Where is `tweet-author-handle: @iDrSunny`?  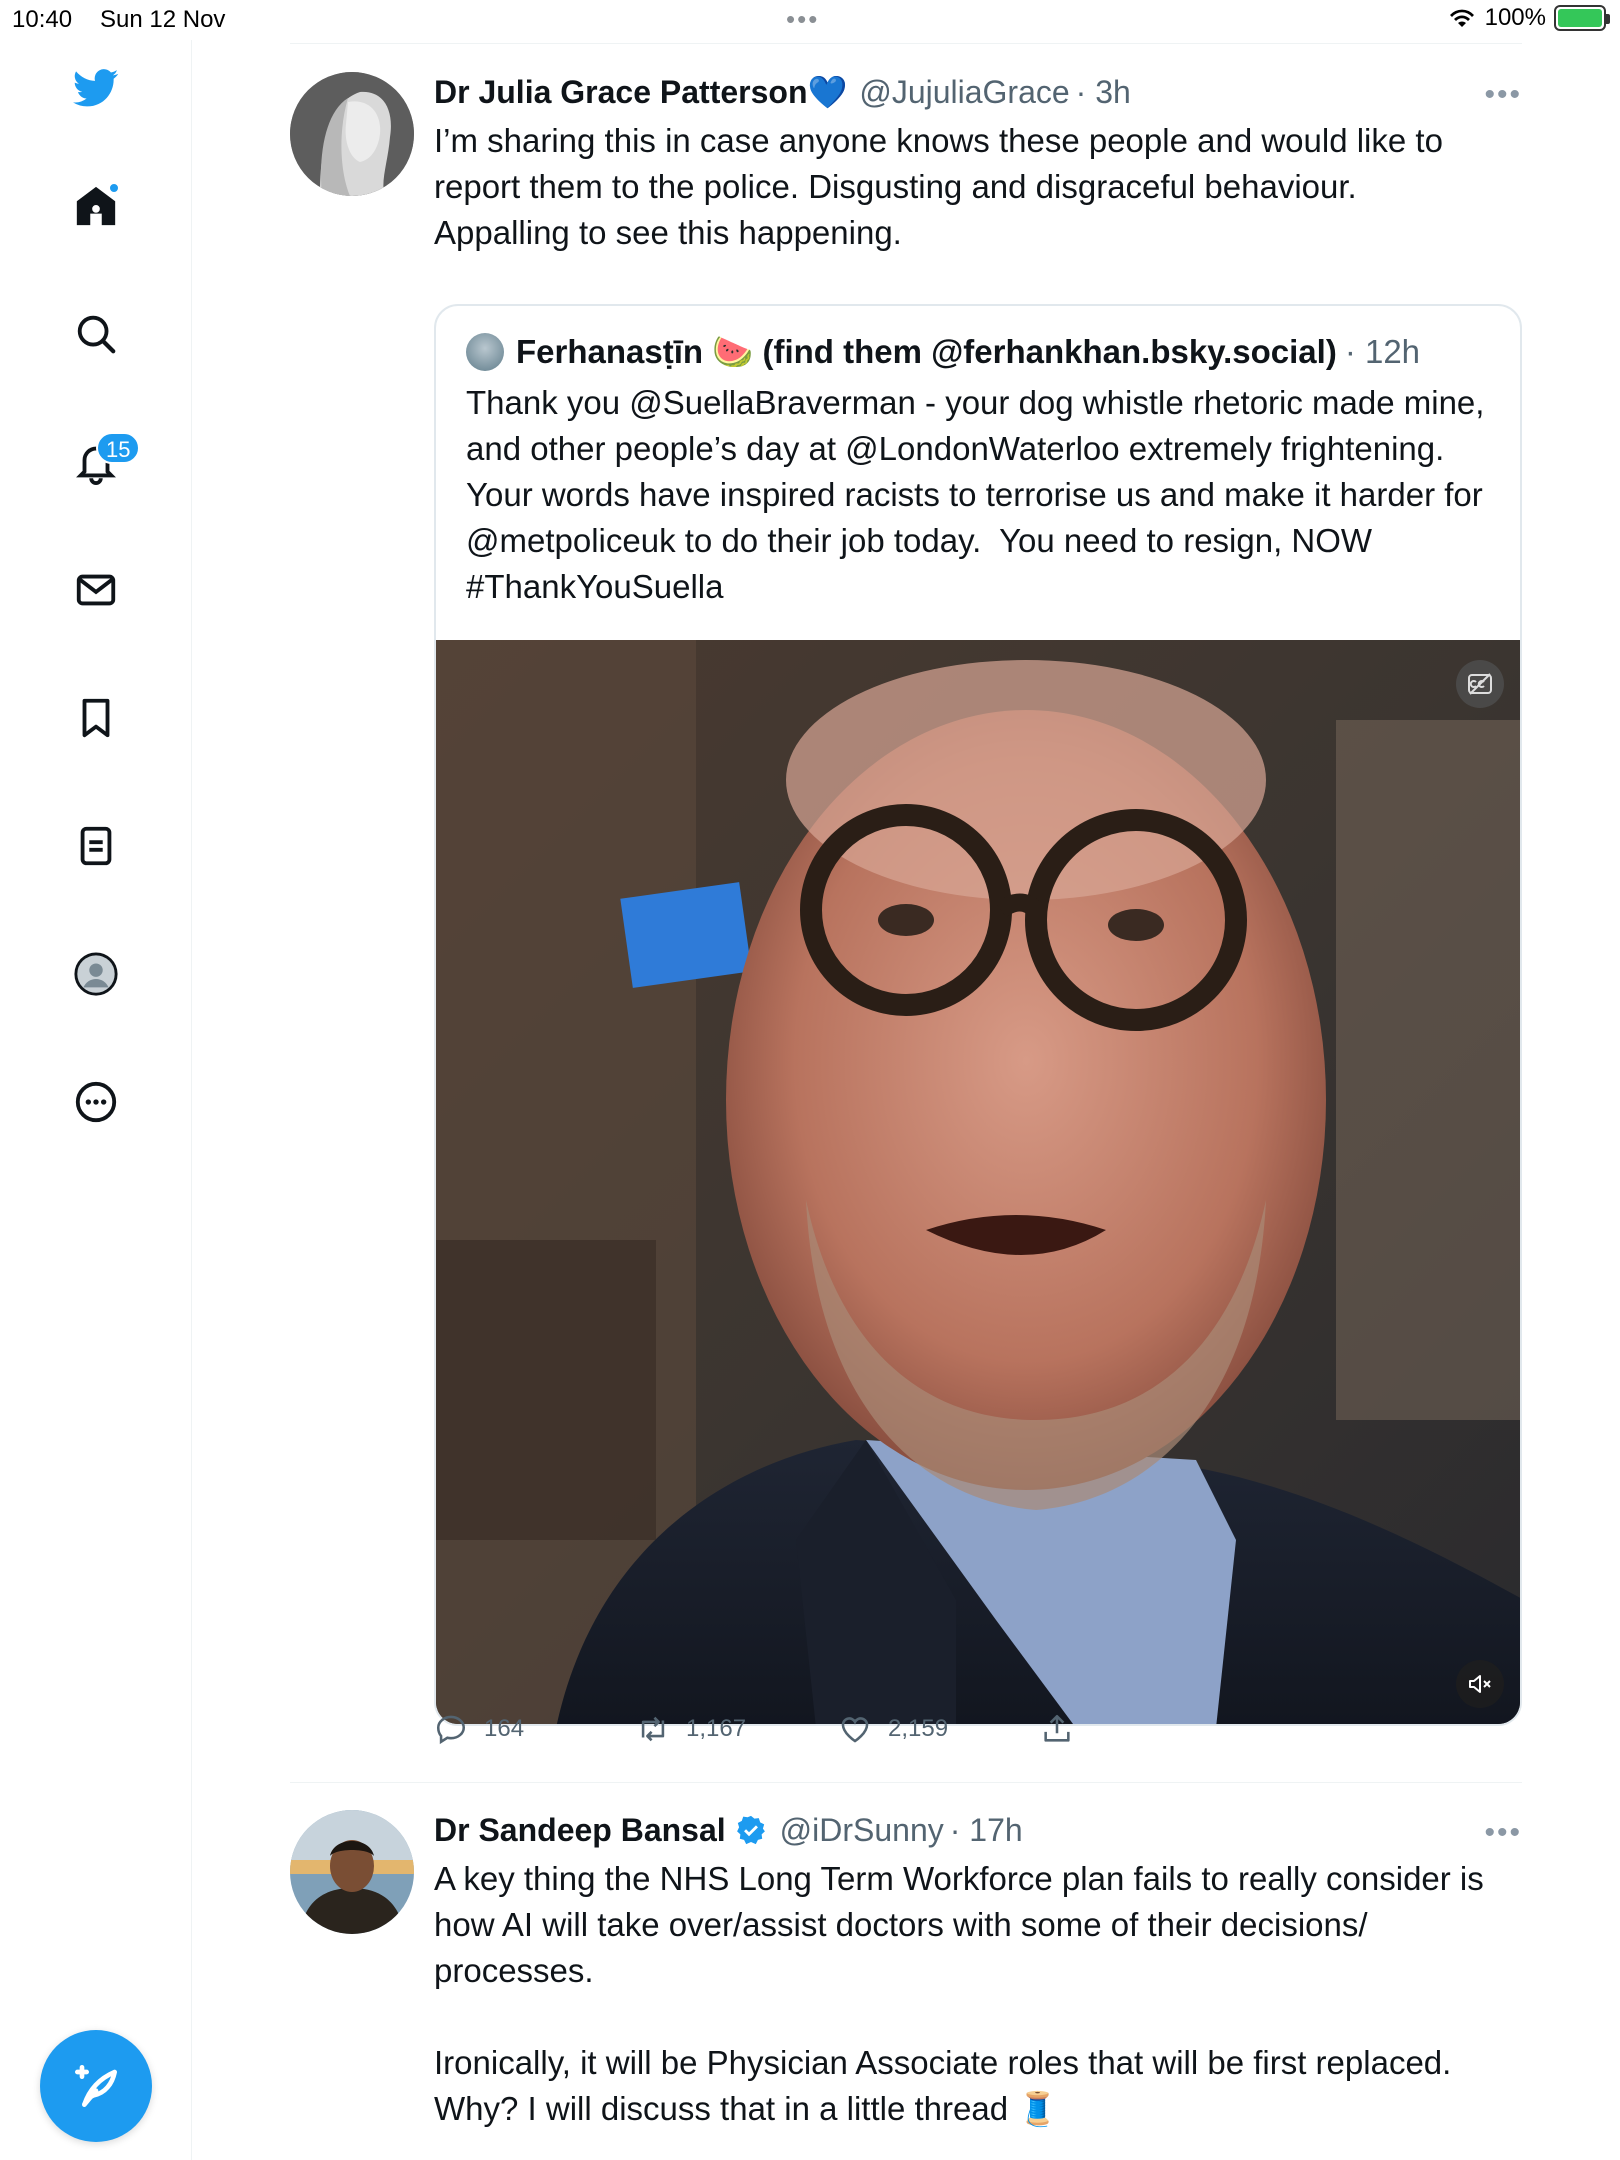 tweet-author-handle: @iDrSunny is located at coordinates (862, 1830).